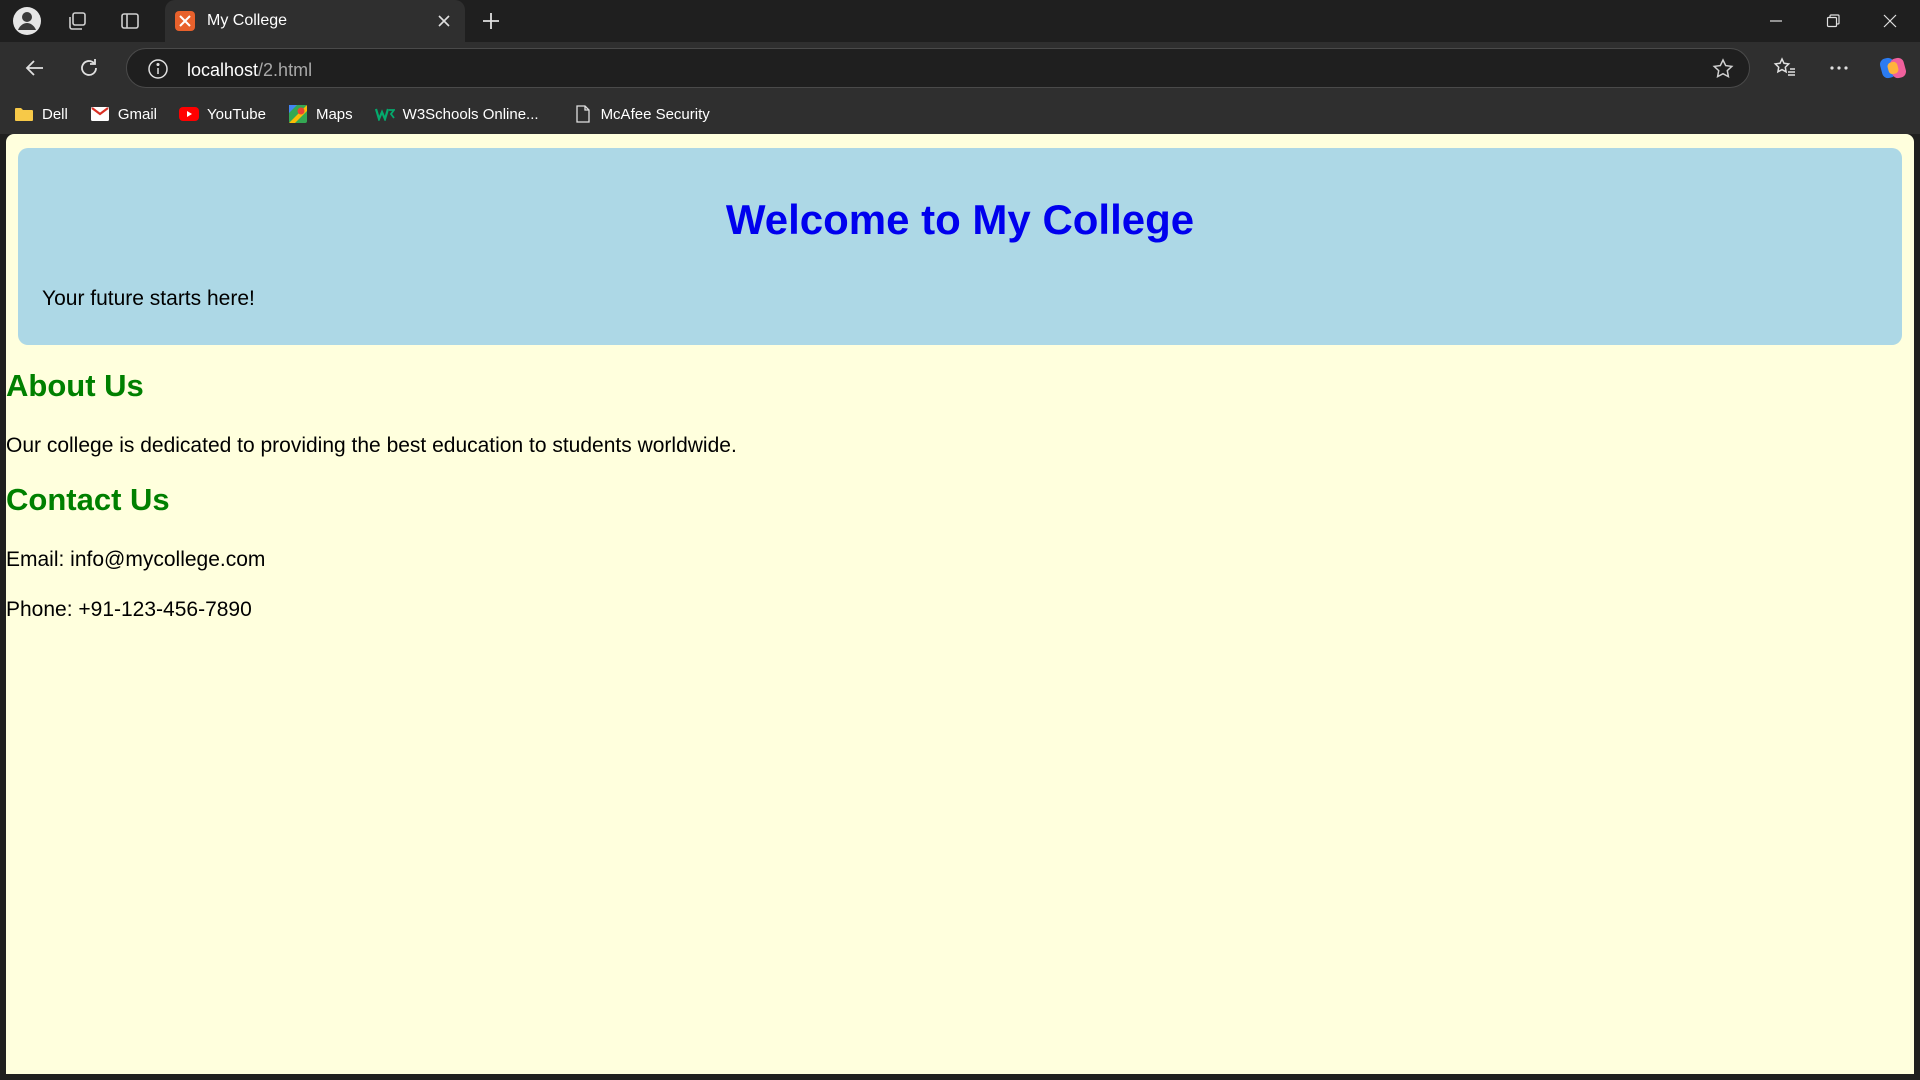 The image size is (1920, 1080). I want to click on w3schools-icon, so click(384, 114).